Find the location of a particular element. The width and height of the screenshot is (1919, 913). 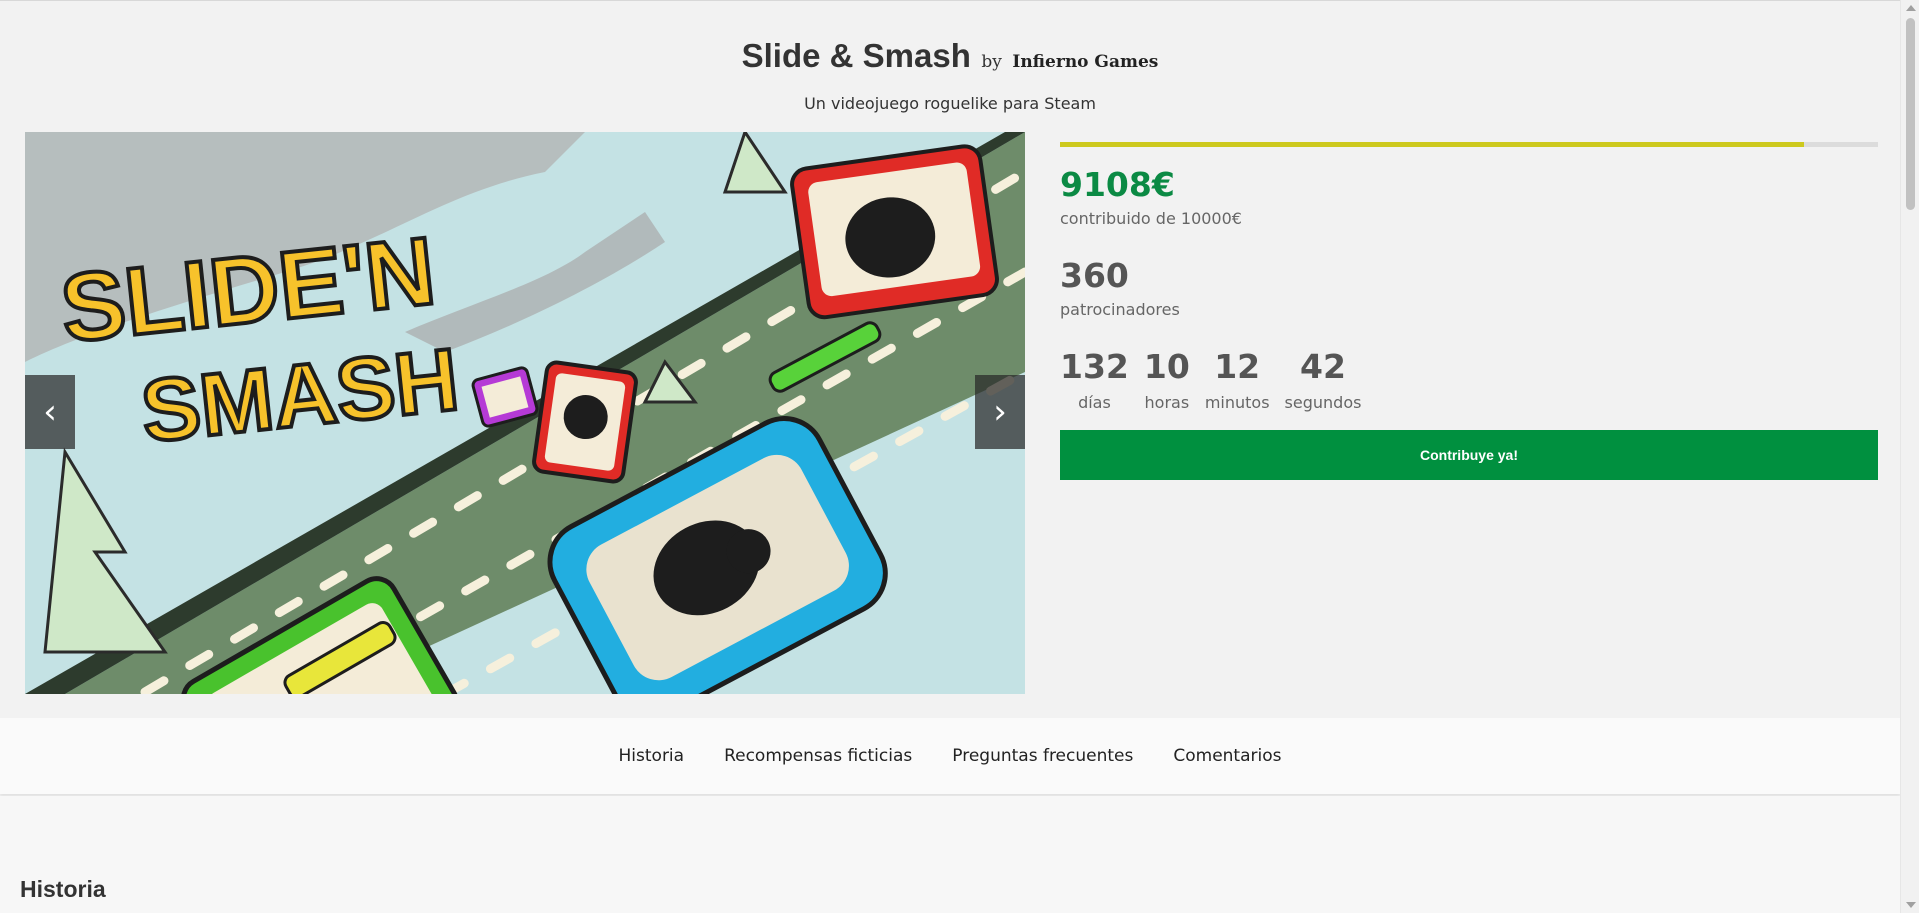

countdown-label: minutos is located at coordinates (1237, 402).